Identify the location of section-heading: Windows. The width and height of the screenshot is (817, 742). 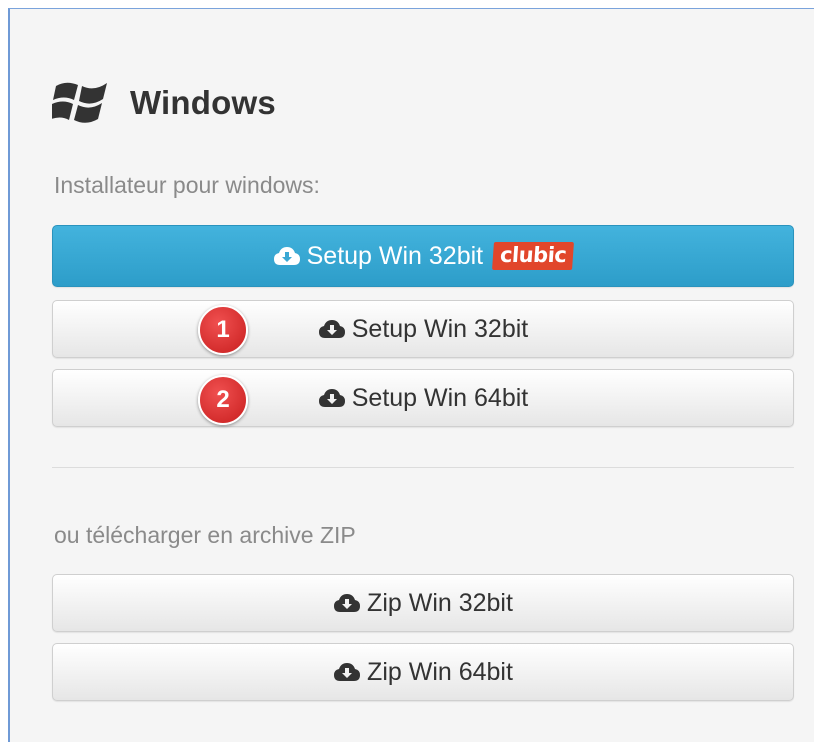
(164, 103).